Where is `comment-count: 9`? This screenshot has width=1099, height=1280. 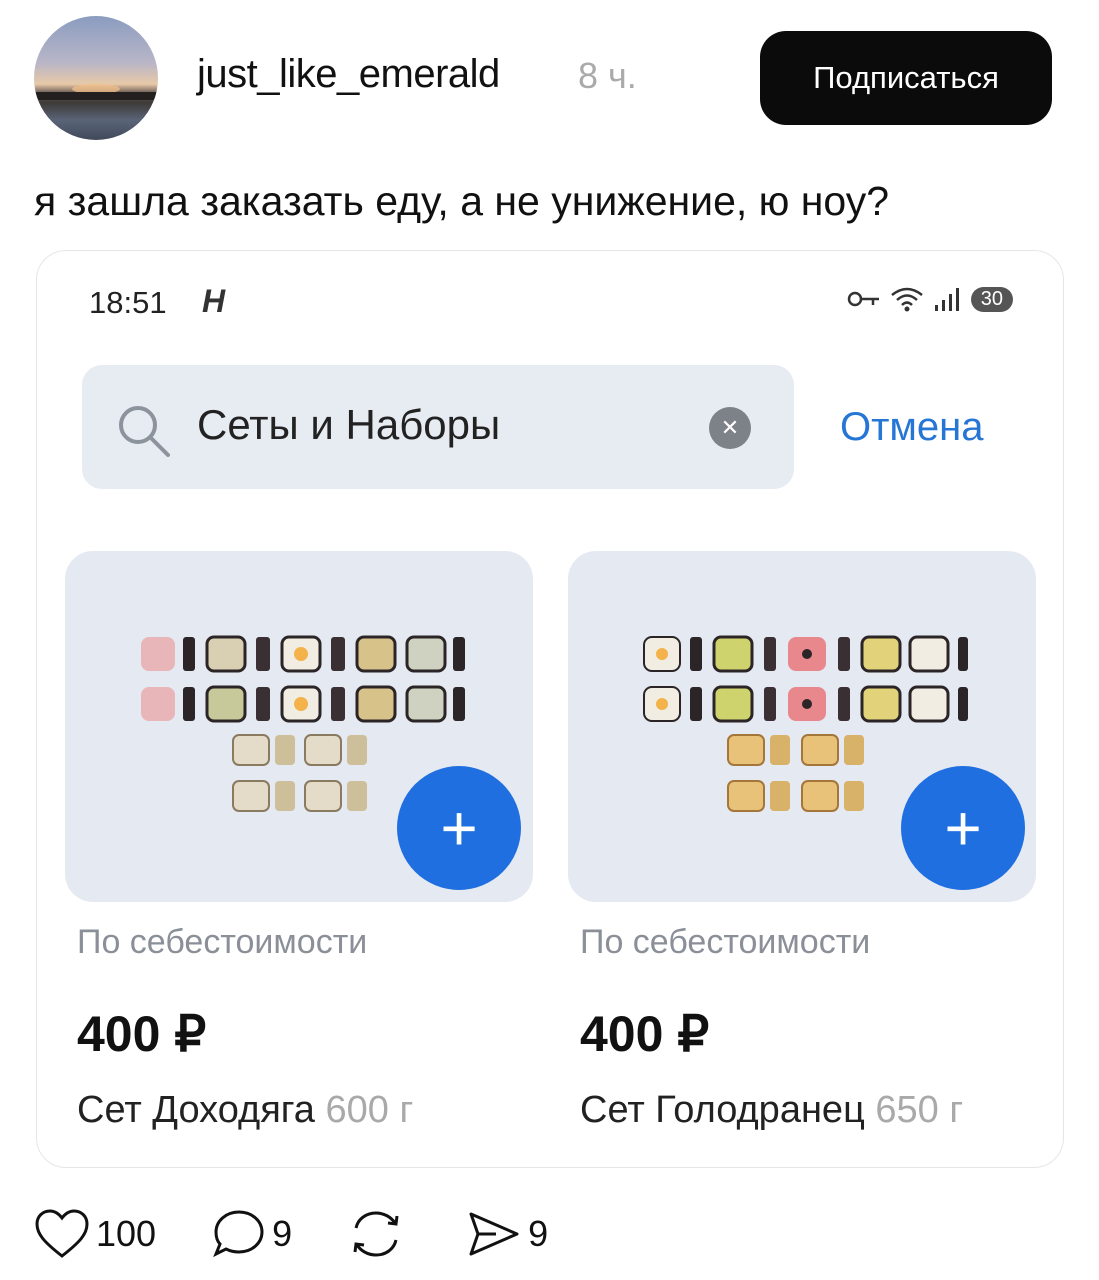 comment-count: 9 is located at coordinates (282, 1233).